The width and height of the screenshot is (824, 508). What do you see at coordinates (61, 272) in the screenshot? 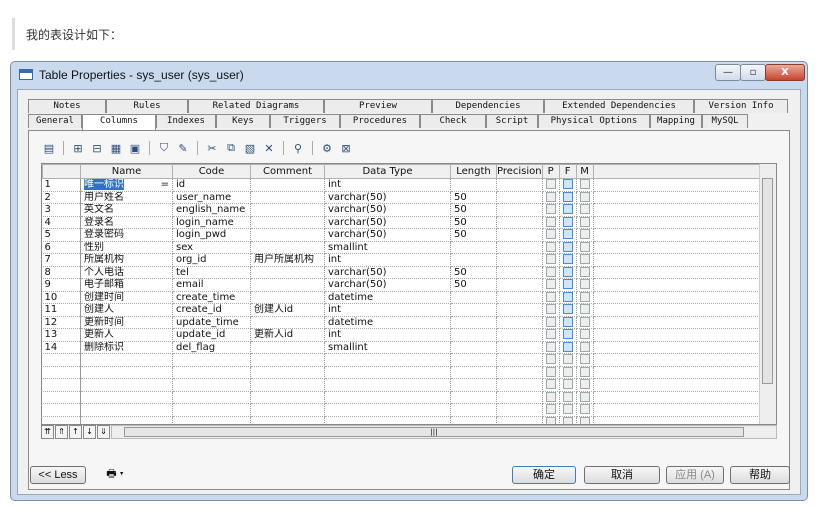
I see `row-number: 8` at bounding box center [61, 272].